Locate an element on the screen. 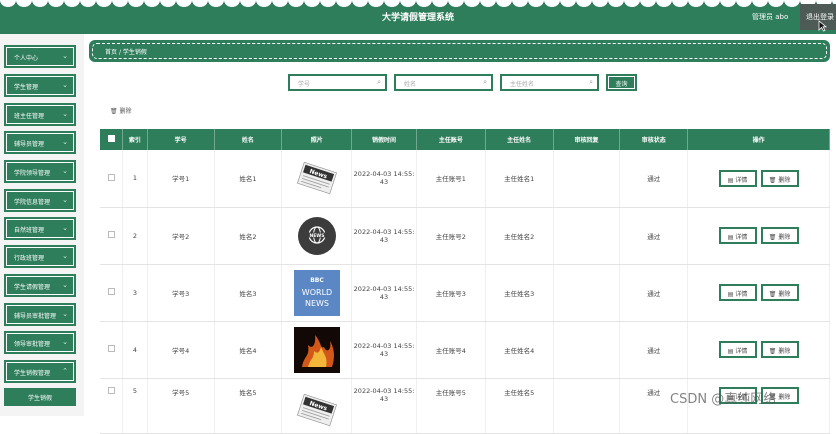 This screenshot has width=836, height=434. director-account-cell: 主任账号3 is located at coordinates (451, 293).